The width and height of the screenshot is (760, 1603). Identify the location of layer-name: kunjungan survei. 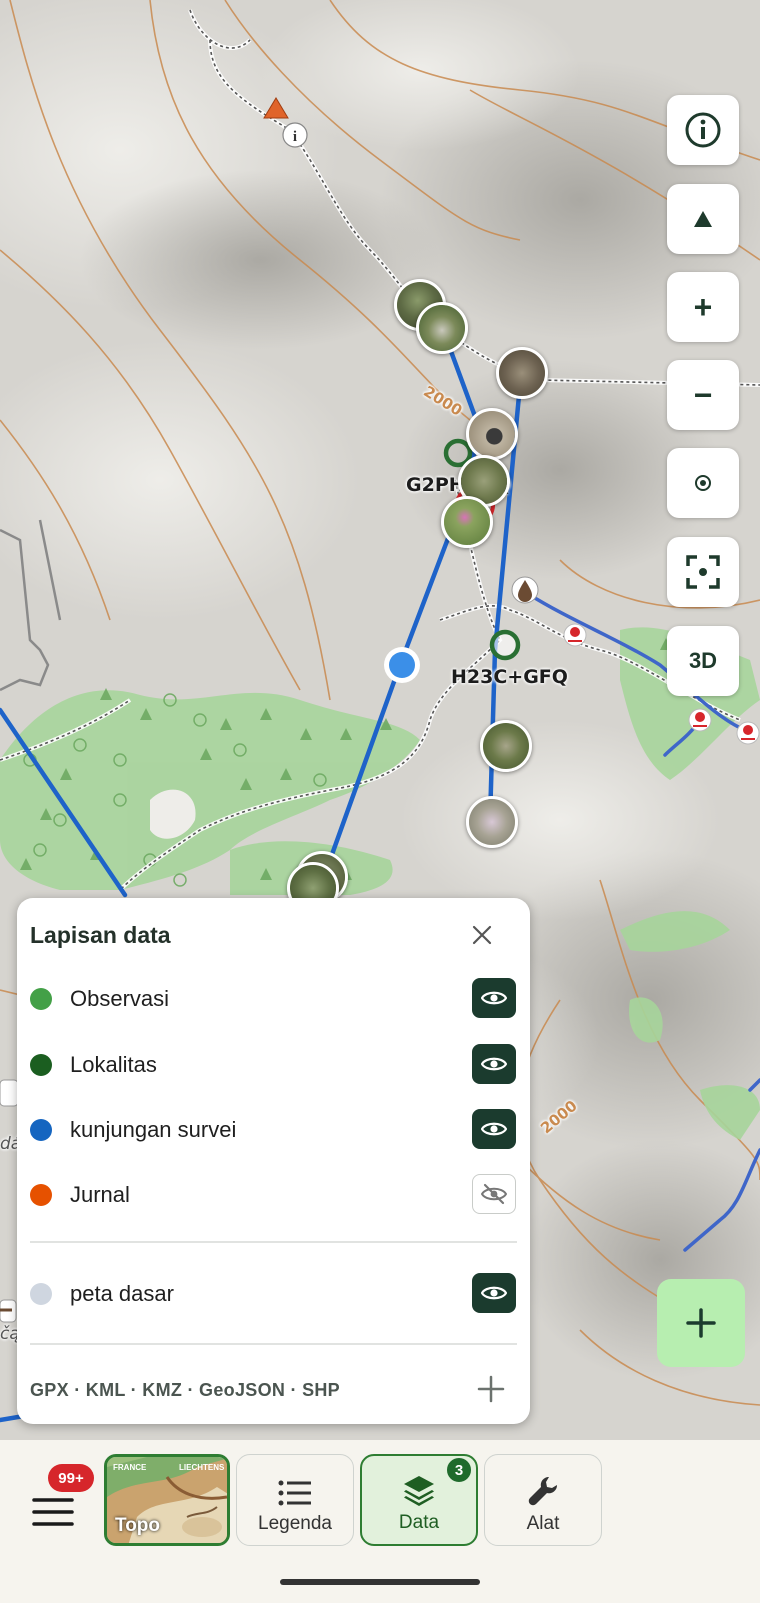
(153, 1129).